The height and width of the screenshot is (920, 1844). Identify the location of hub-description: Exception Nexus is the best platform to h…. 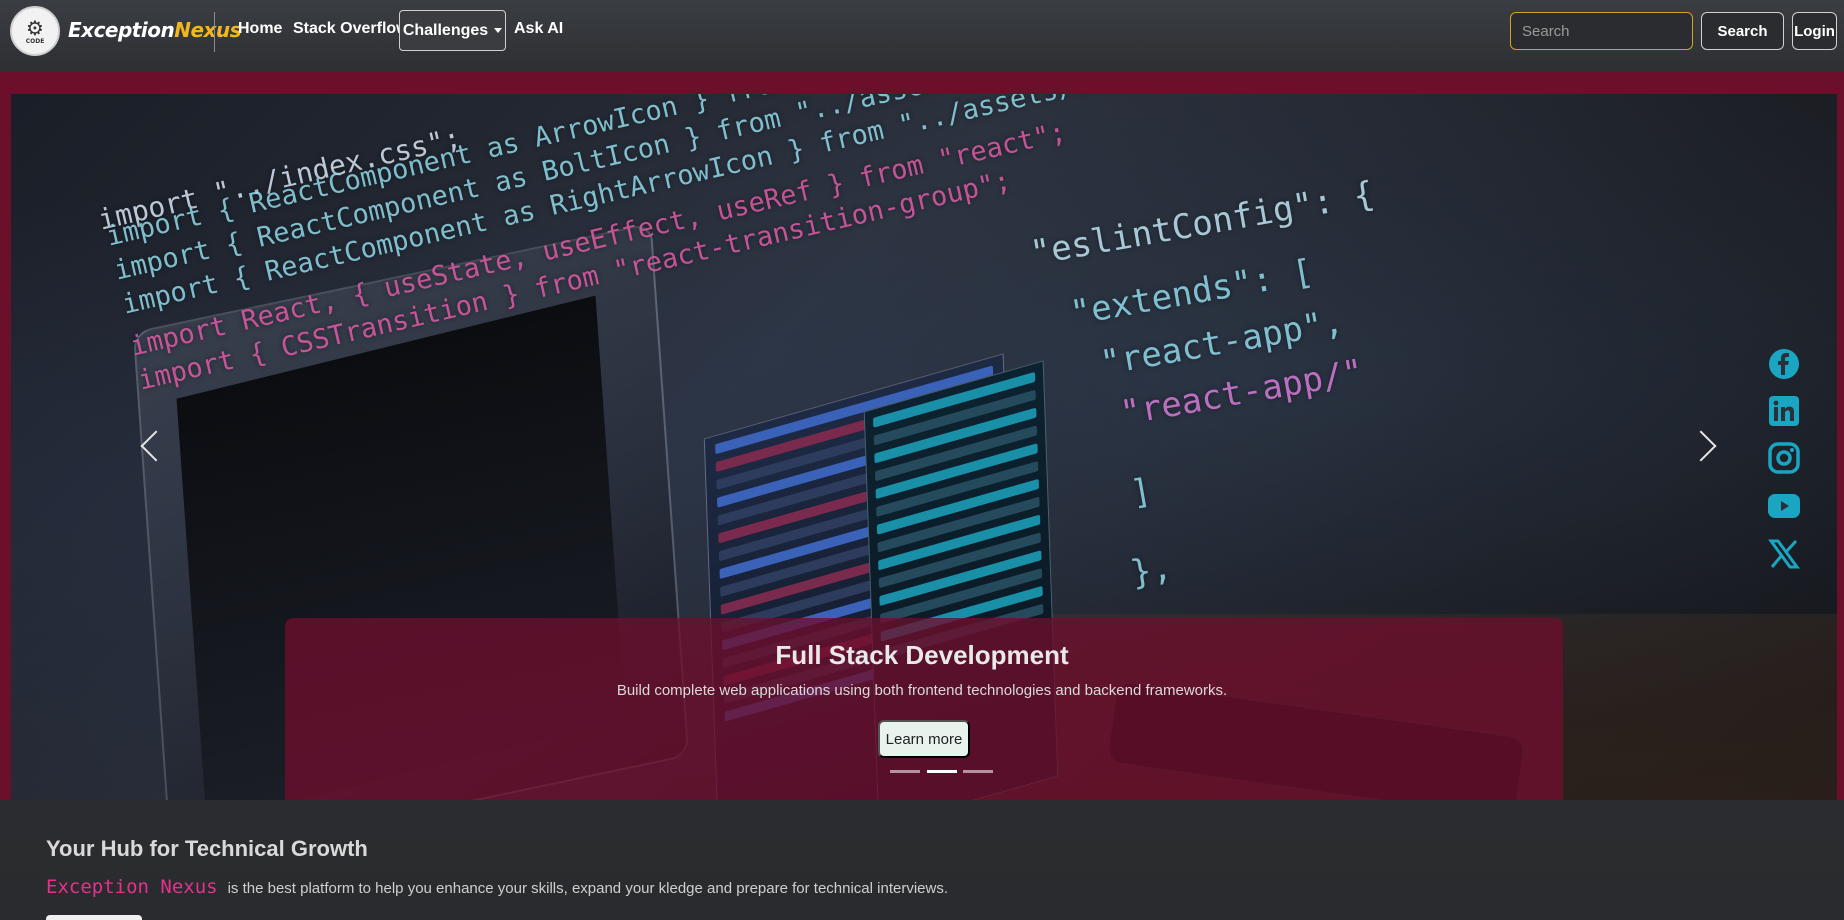
(497, 887).